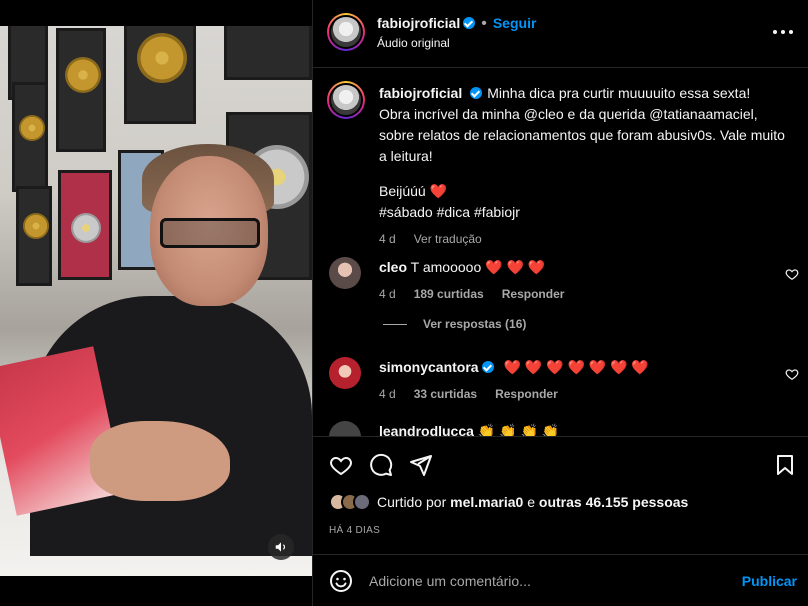  Describe the element at coordinates (362, 502) in the screenshot. I see `liker-avatar` at that location.